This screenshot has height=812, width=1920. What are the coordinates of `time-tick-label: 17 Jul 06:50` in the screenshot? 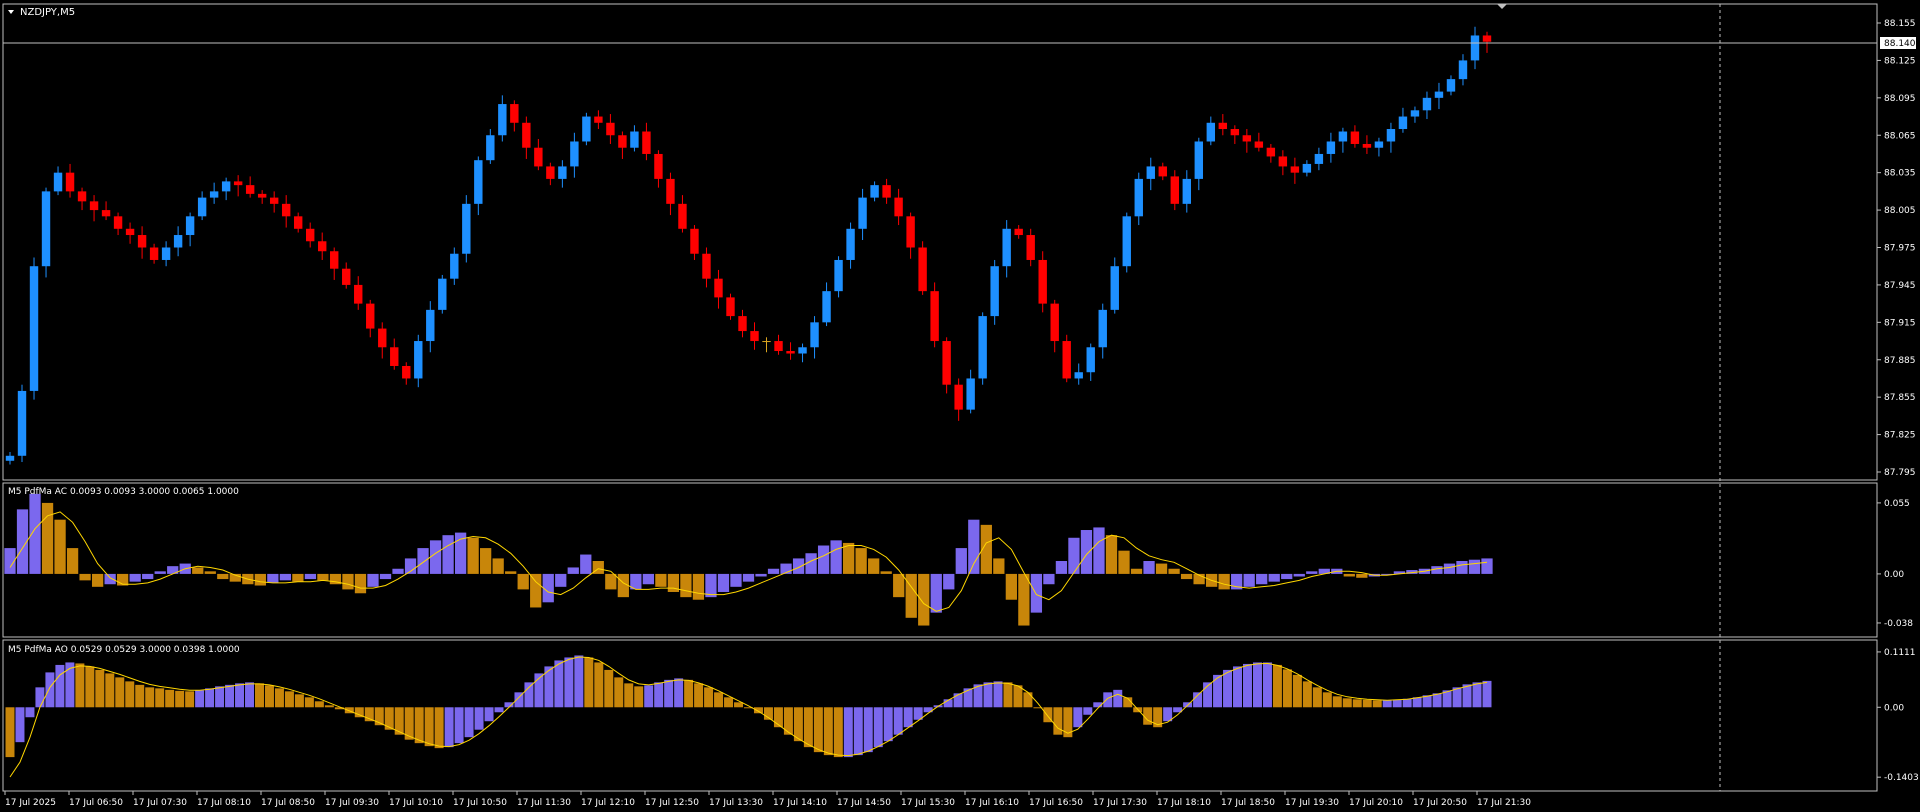 It's located at (96, 803).